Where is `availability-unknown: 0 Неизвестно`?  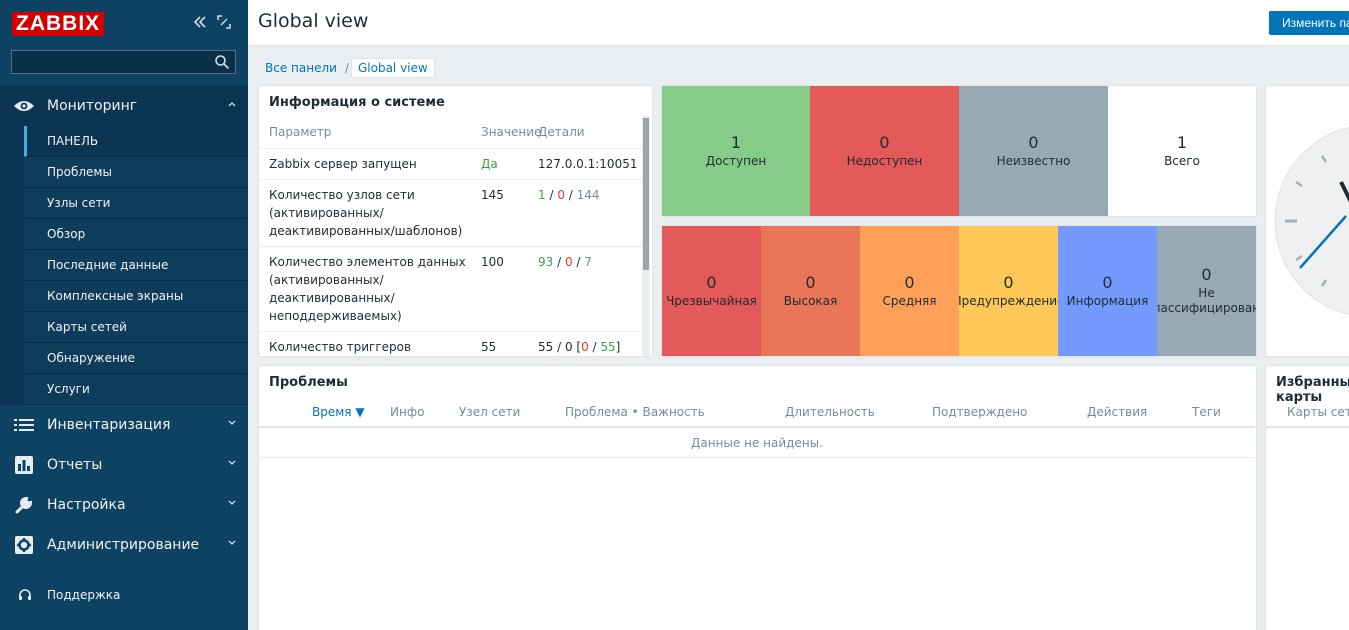 availability-unknown: 0 Неизвестно is located at coordinates (1033, 151).